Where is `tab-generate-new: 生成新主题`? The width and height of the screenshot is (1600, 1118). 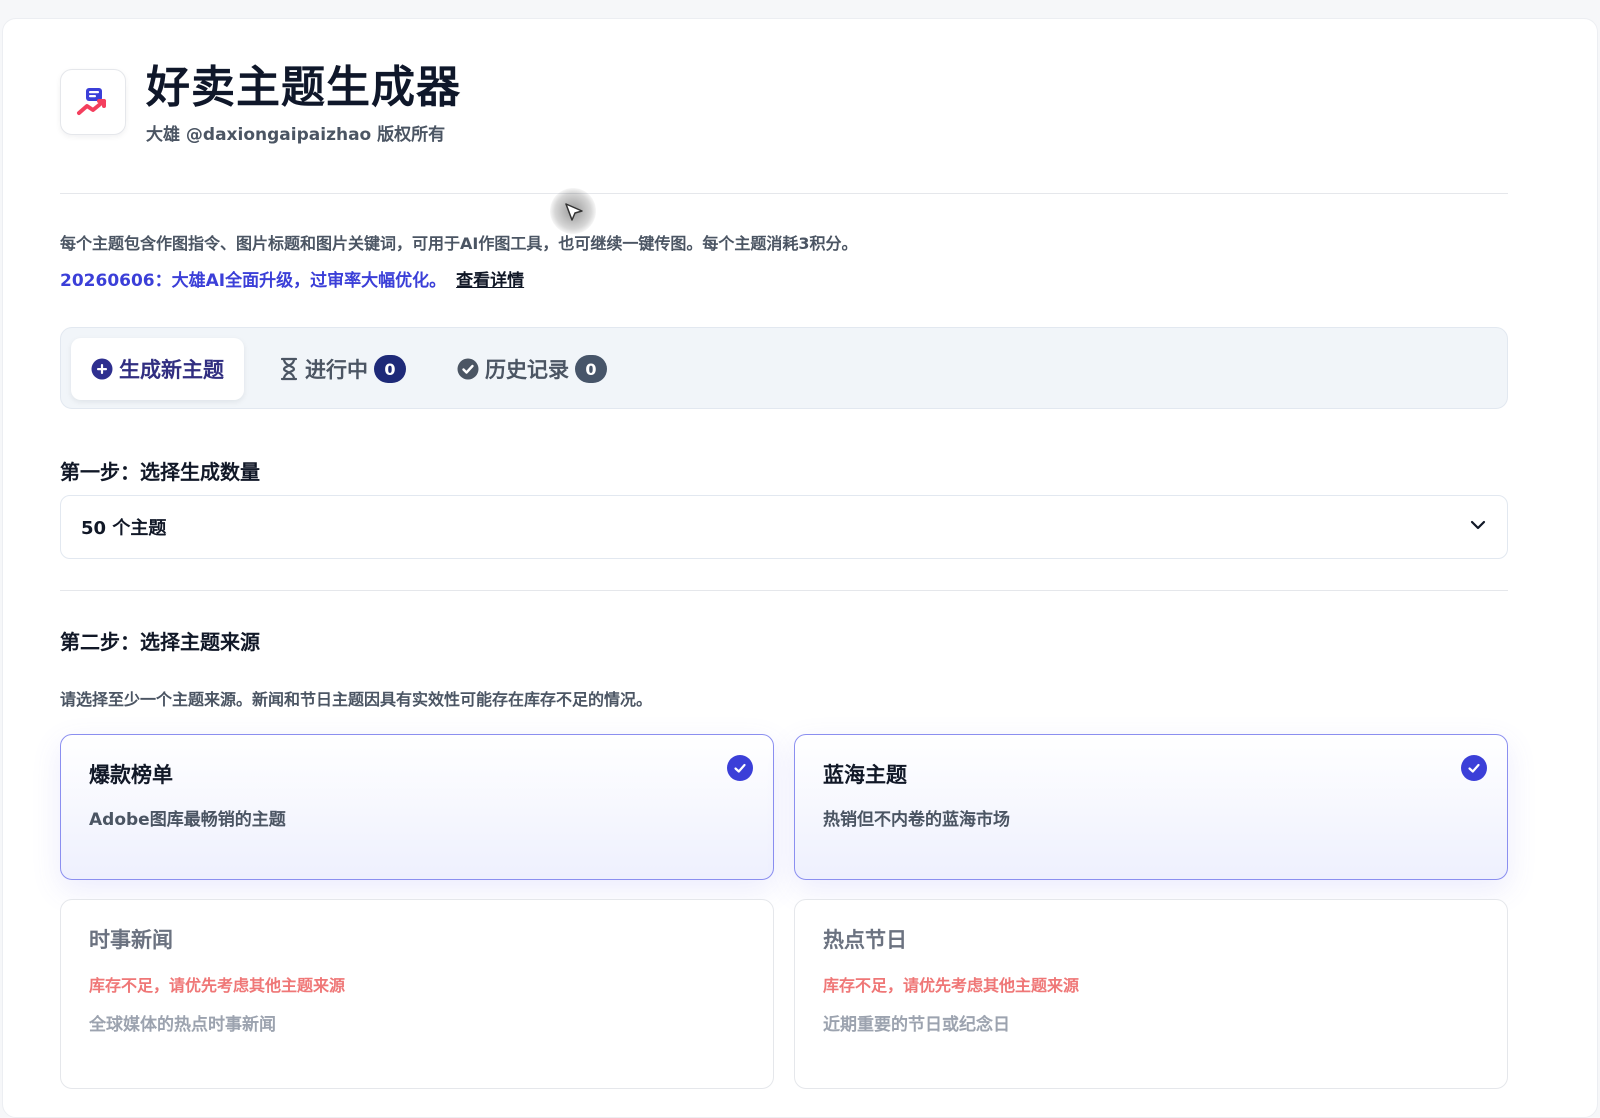 tab-generate-new: 生成新主题 is located at coordinates (157, 369).